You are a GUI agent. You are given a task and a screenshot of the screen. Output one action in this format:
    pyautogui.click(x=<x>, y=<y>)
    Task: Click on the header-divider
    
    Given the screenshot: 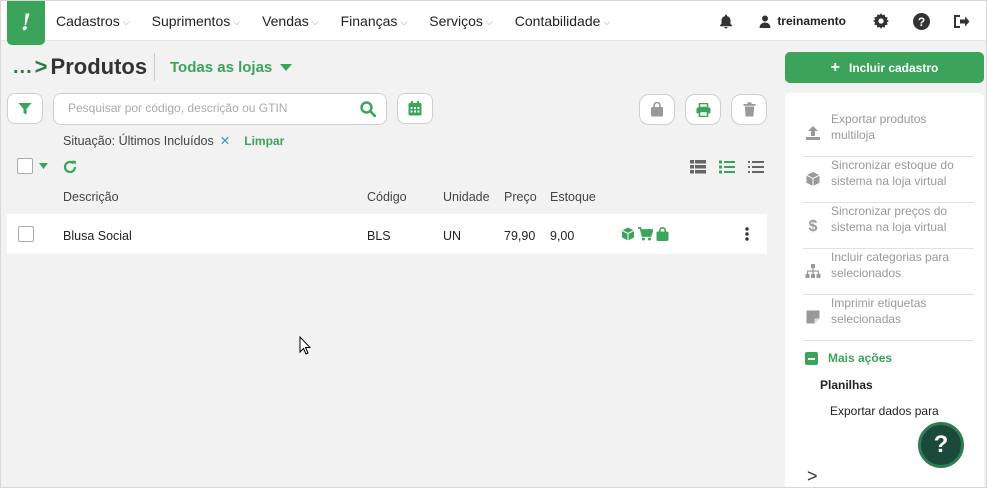 What is the action you would take?
    pyautogui.click(x=154, y=67)
    